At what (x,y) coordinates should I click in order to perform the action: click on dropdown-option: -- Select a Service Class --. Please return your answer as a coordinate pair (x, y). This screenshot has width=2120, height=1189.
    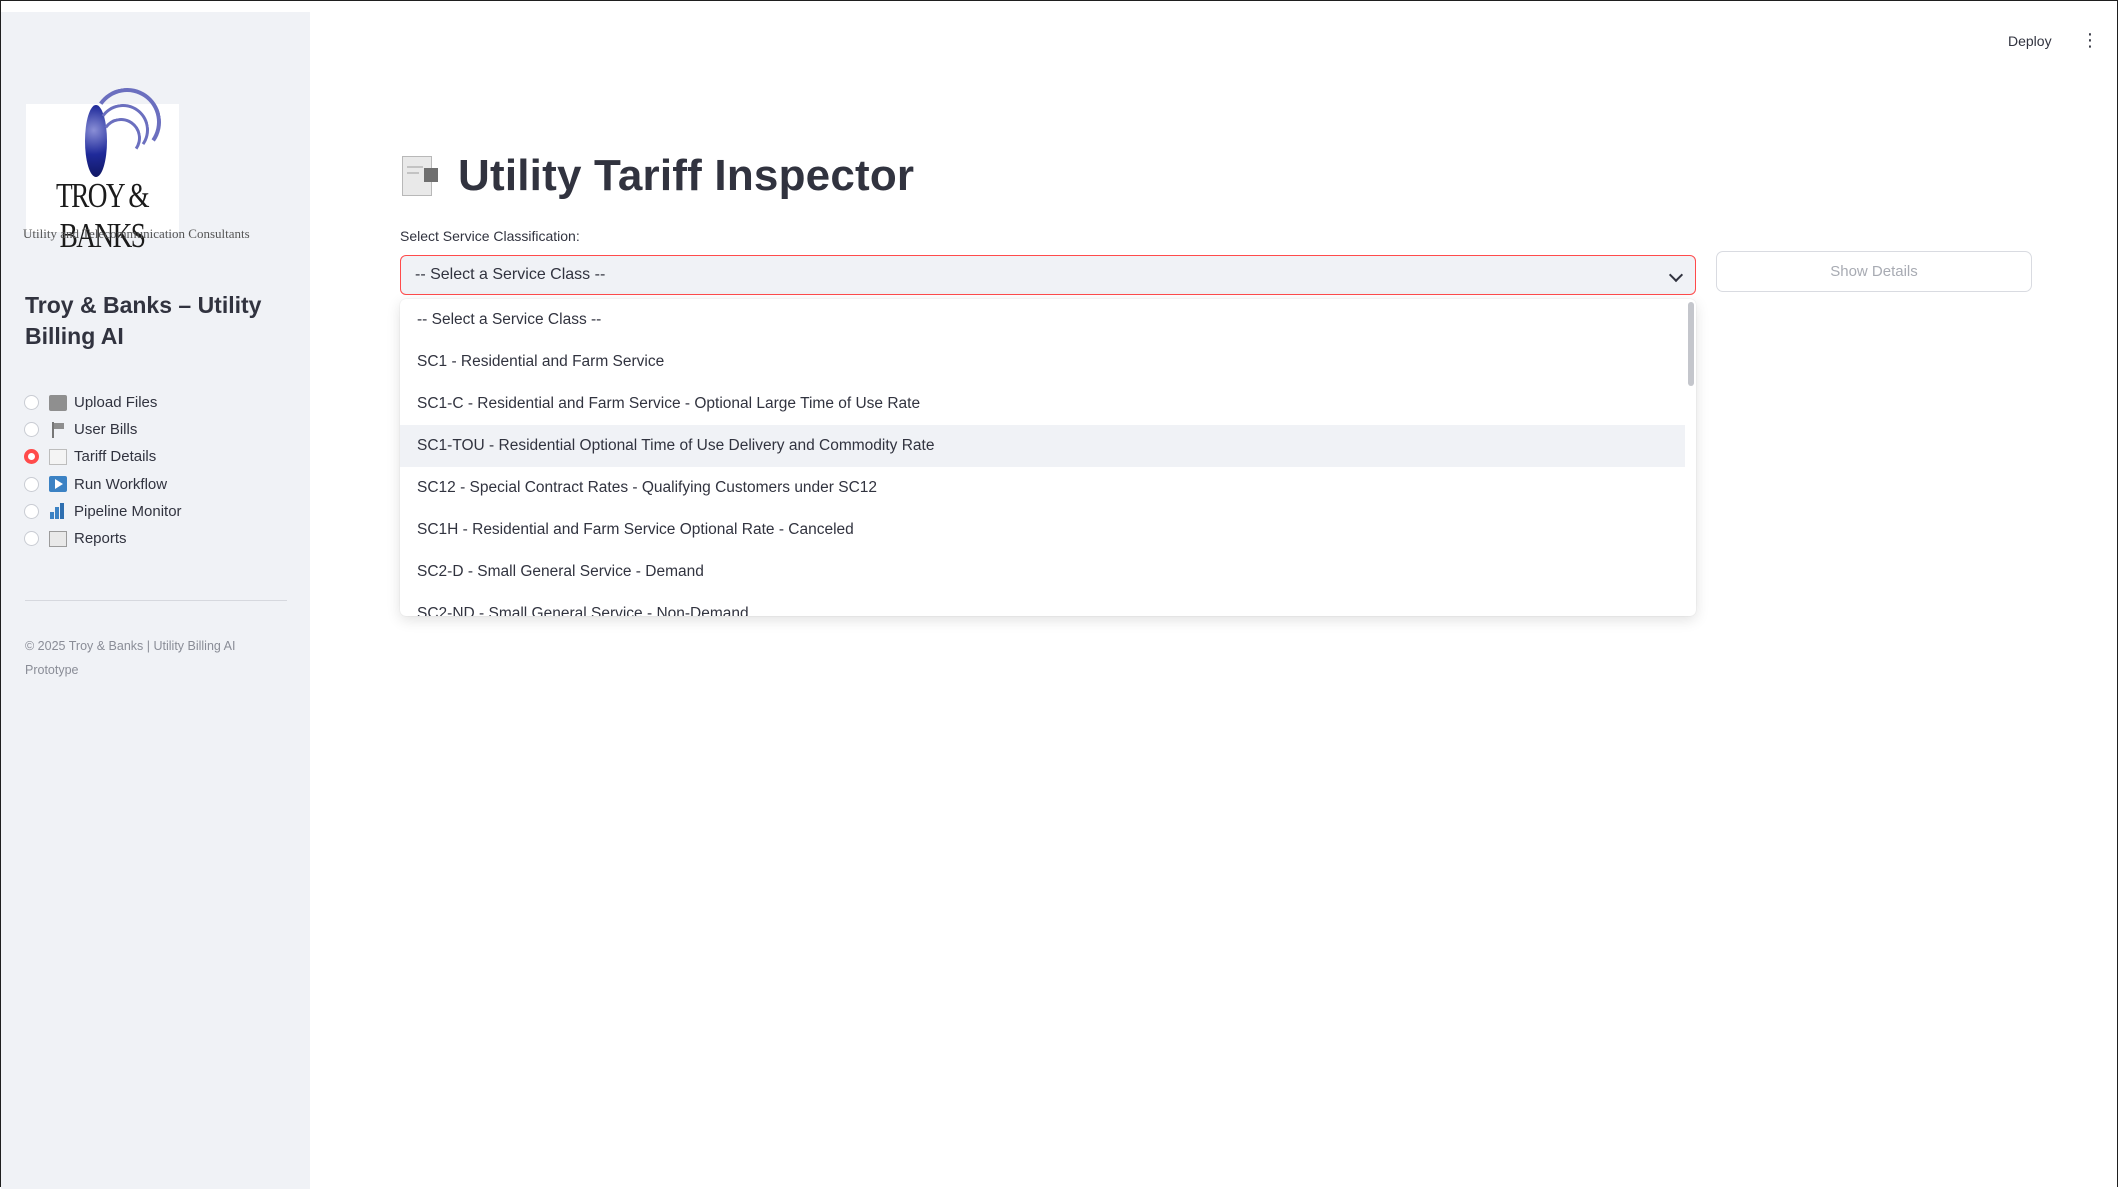
    Looking at the image, I should click on (1042, 320).